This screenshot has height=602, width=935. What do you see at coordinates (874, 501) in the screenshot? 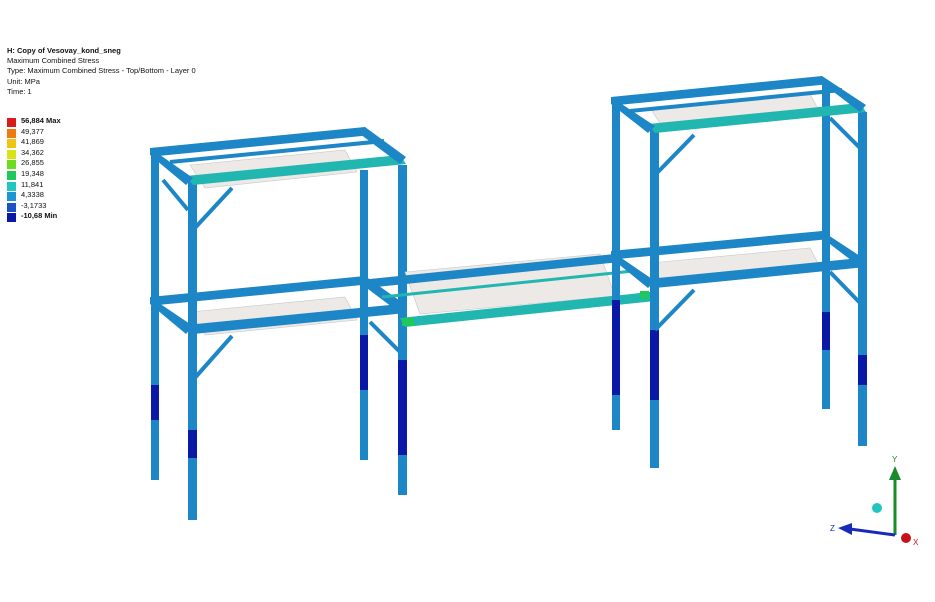
I see `coordinate-triad: Y Z X` at bounding box center [874, 501].